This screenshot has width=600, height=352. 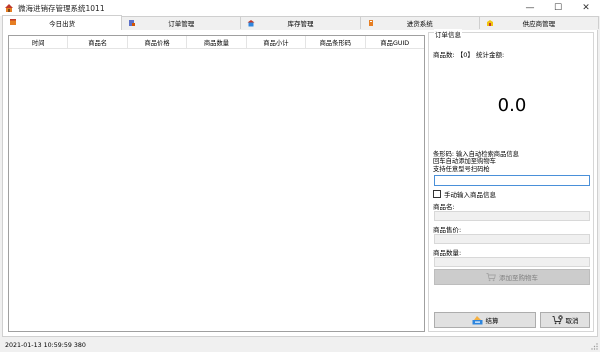 I want to click on purchase-icon, so click(x=371, y=23).